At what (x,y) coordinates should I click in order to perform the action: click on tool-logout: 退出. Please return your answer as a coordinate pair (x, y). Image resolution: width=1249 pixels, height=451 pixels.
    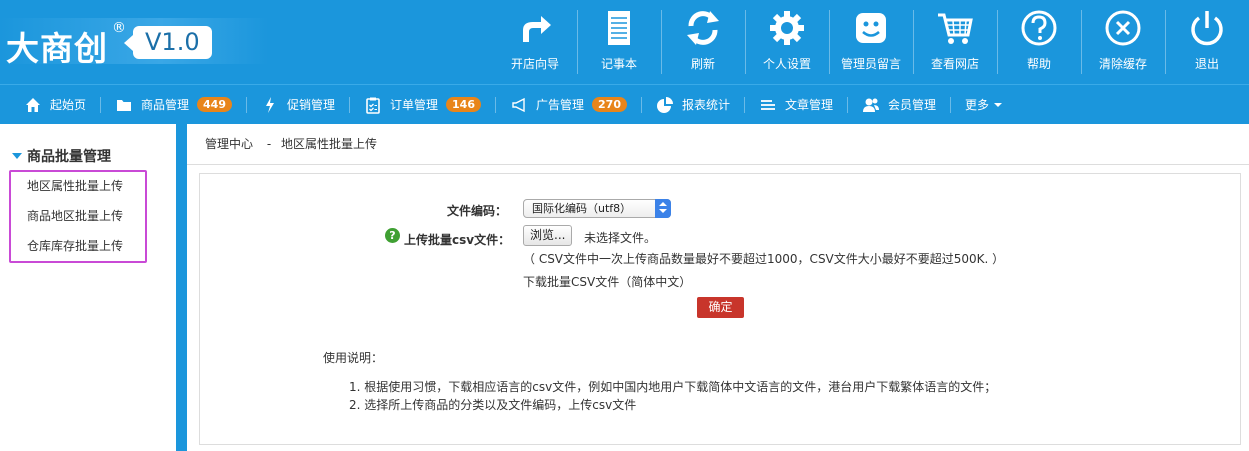
    Looking at the image, I should click on (1207, 42).